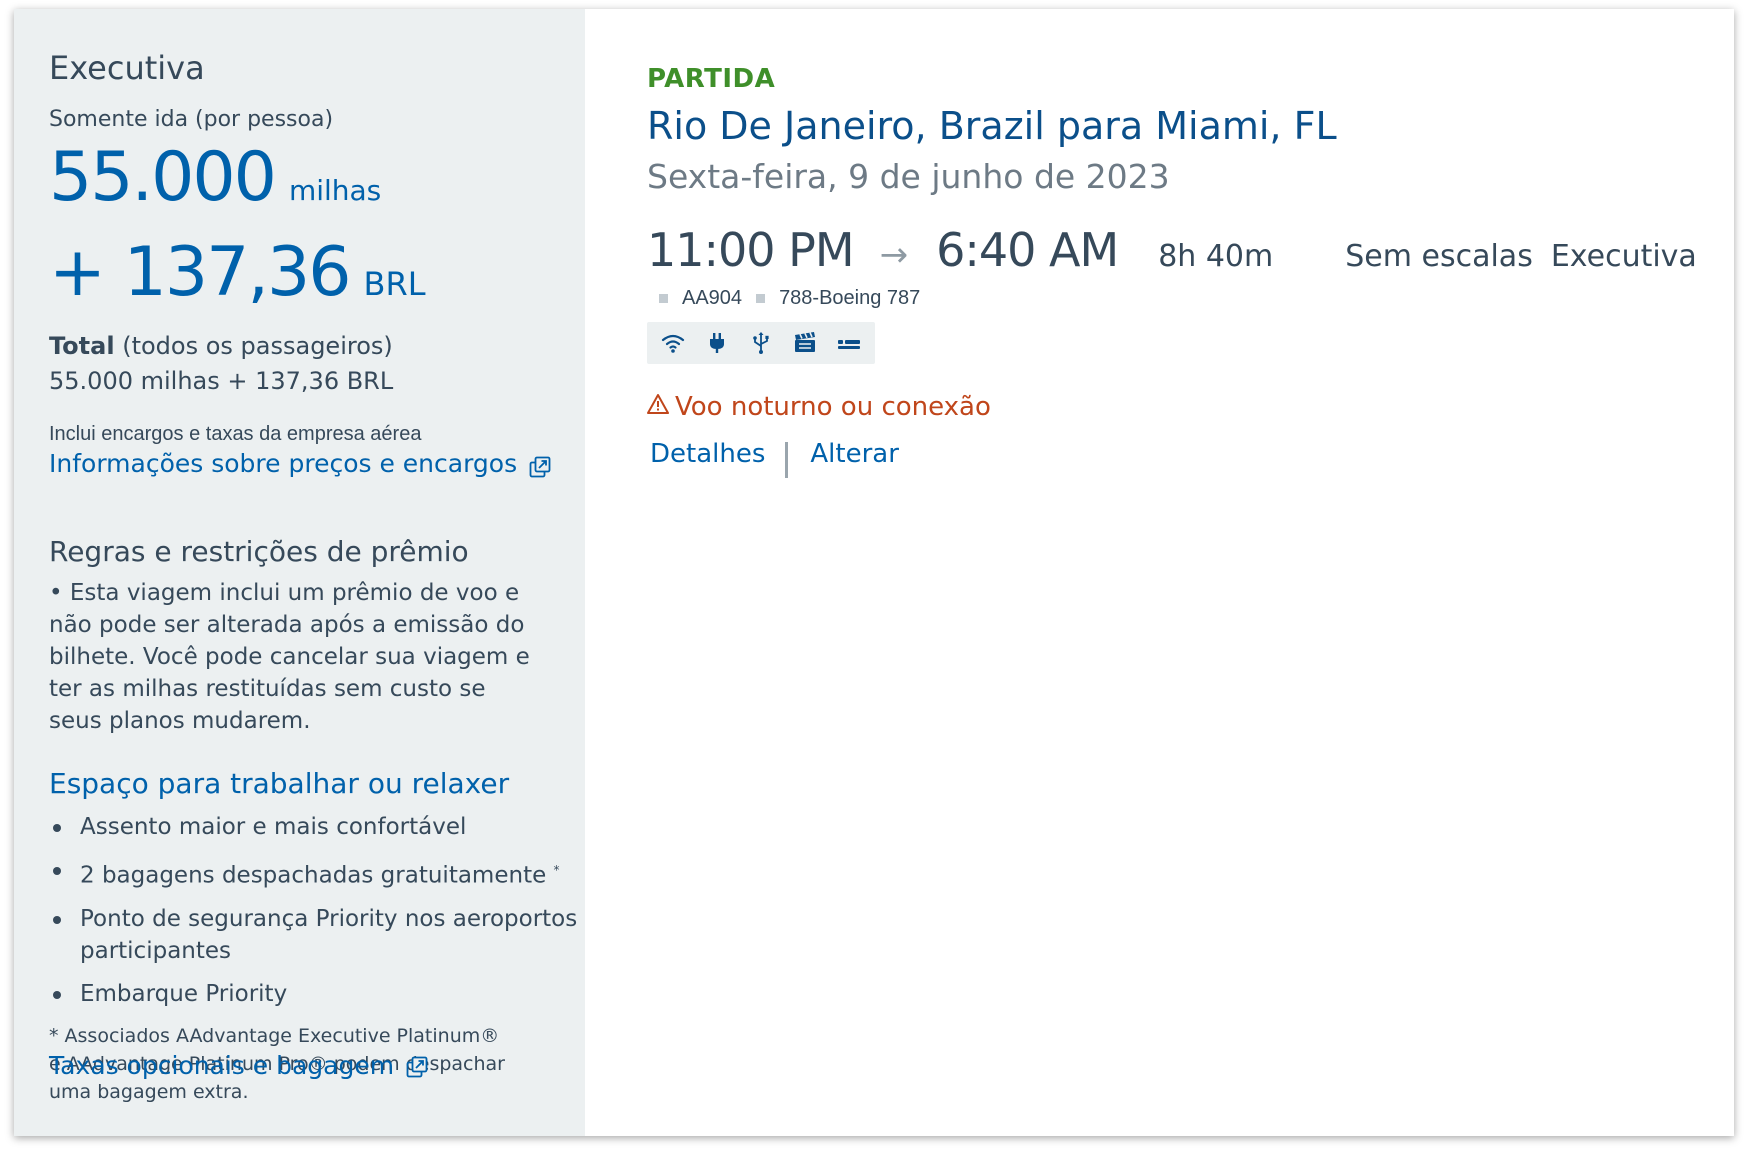 This screenshot has width=1748, height=1154. Describe the element at coordinates (163, 177) in the screenshot. I see `miles-value: 55.000` at that location.